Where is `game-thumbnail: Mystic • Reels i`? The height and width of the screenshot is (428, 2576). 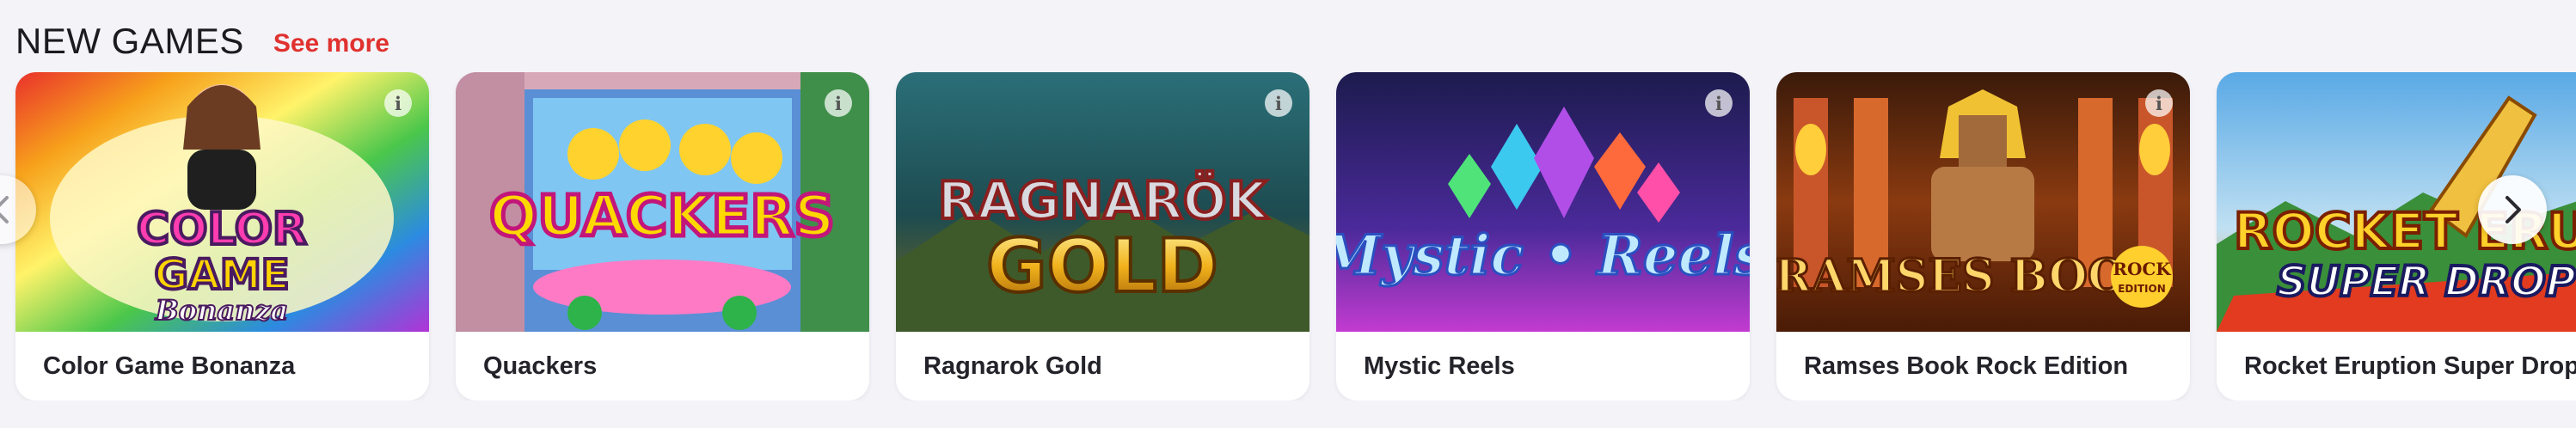 game-thumbnail: Mystic • Reels i is located at coordinates (1543, 202).